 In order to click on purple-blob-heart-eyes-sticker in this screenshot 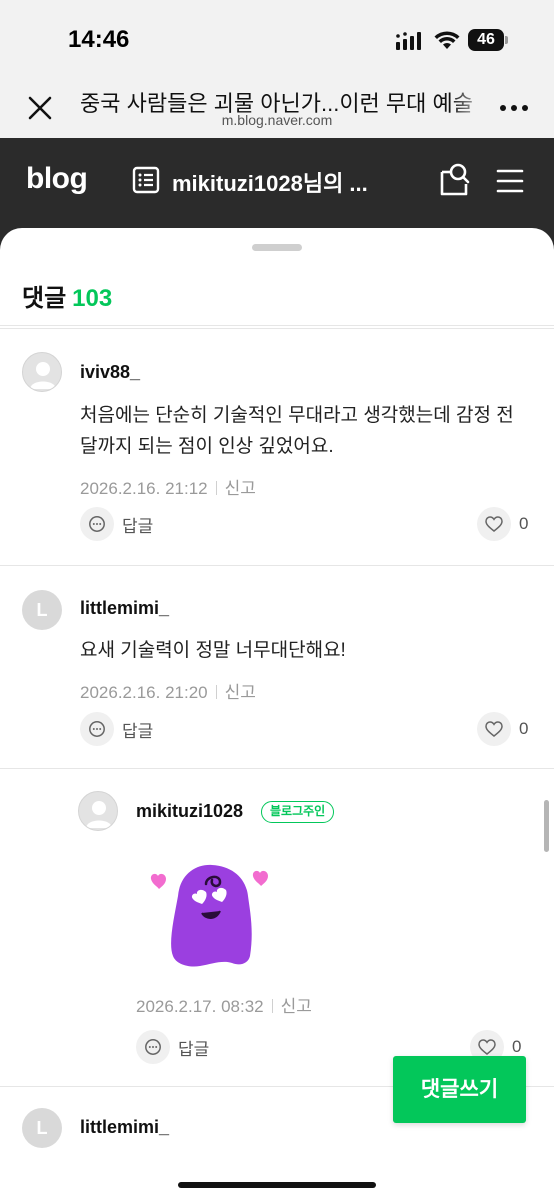, I will do `click(209, 915)`.